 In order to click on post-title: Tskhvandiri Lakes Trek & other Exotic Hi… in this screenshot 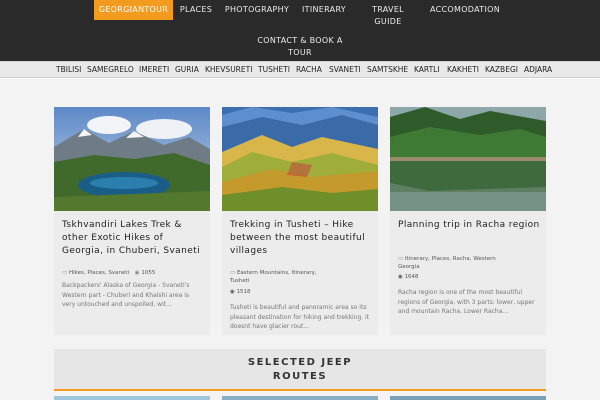, I will do `click(133, 238)`.